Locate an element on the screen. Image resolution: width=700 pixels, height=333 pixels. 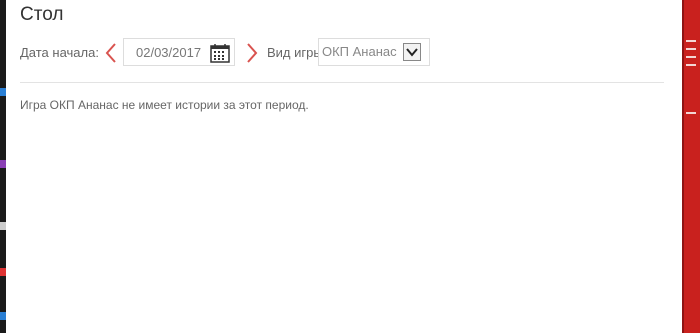
game-type-value: ОКП Ананас is located at coordinates (359, 52).